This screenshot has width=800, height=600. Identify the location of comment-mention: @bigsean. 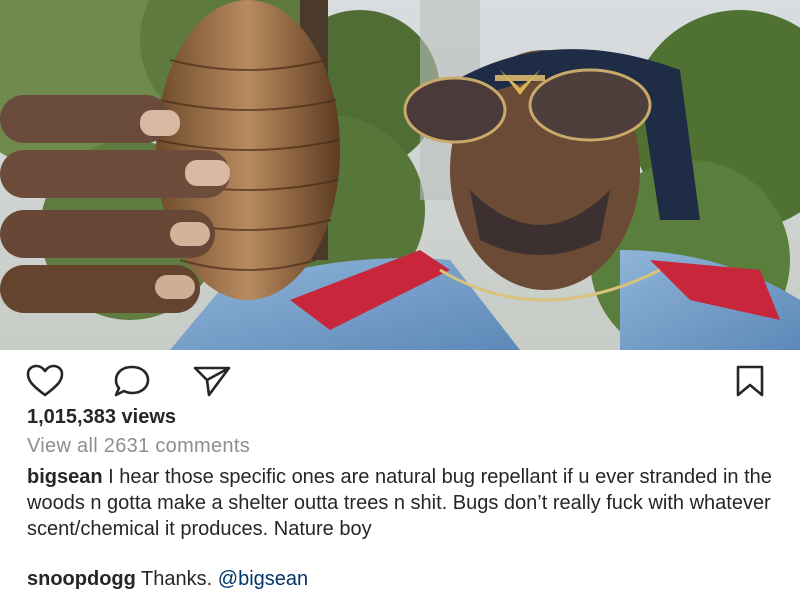
(263, 579).